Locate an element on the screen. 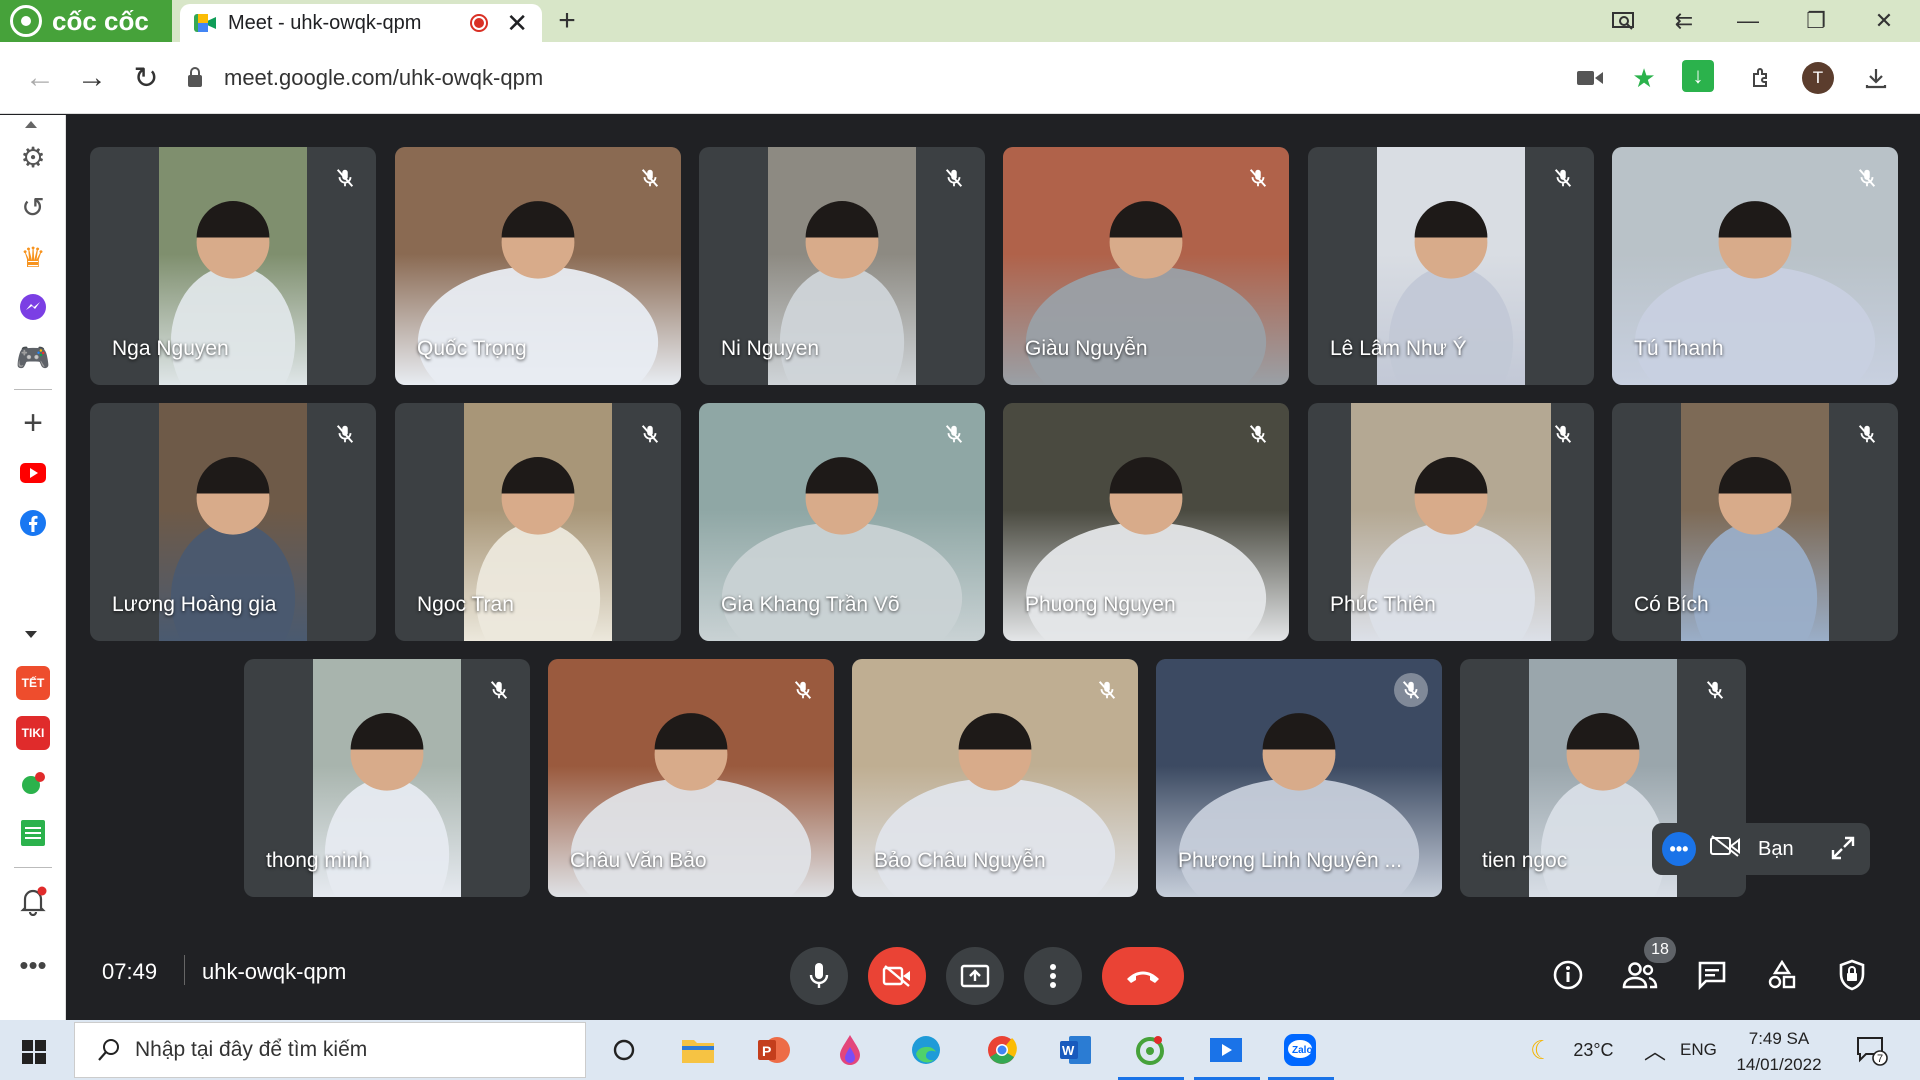  notes-icon is located at coordinates (33, 833).